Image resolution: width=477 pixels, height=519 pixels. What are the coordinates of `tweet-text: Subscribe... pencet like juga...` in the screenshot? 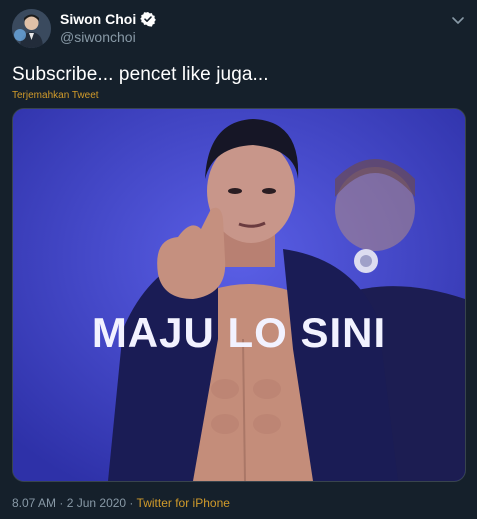 It's located at (140, 74).